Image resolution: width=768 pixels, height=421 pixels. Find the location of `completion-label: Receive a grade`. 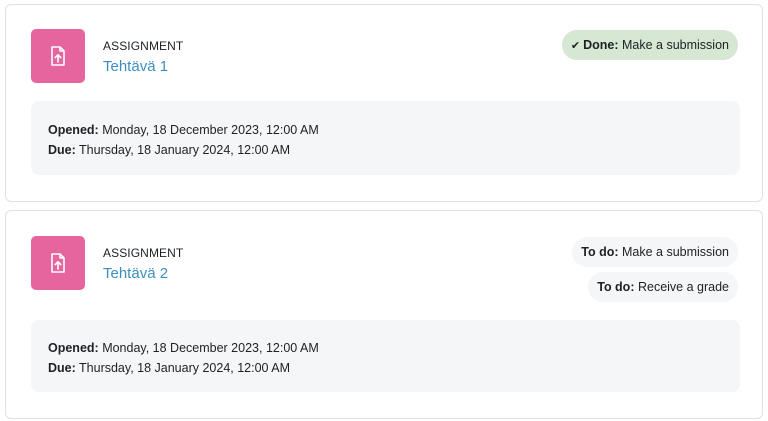

completion-label: Receive a grade is located at coordinates (683, 287).